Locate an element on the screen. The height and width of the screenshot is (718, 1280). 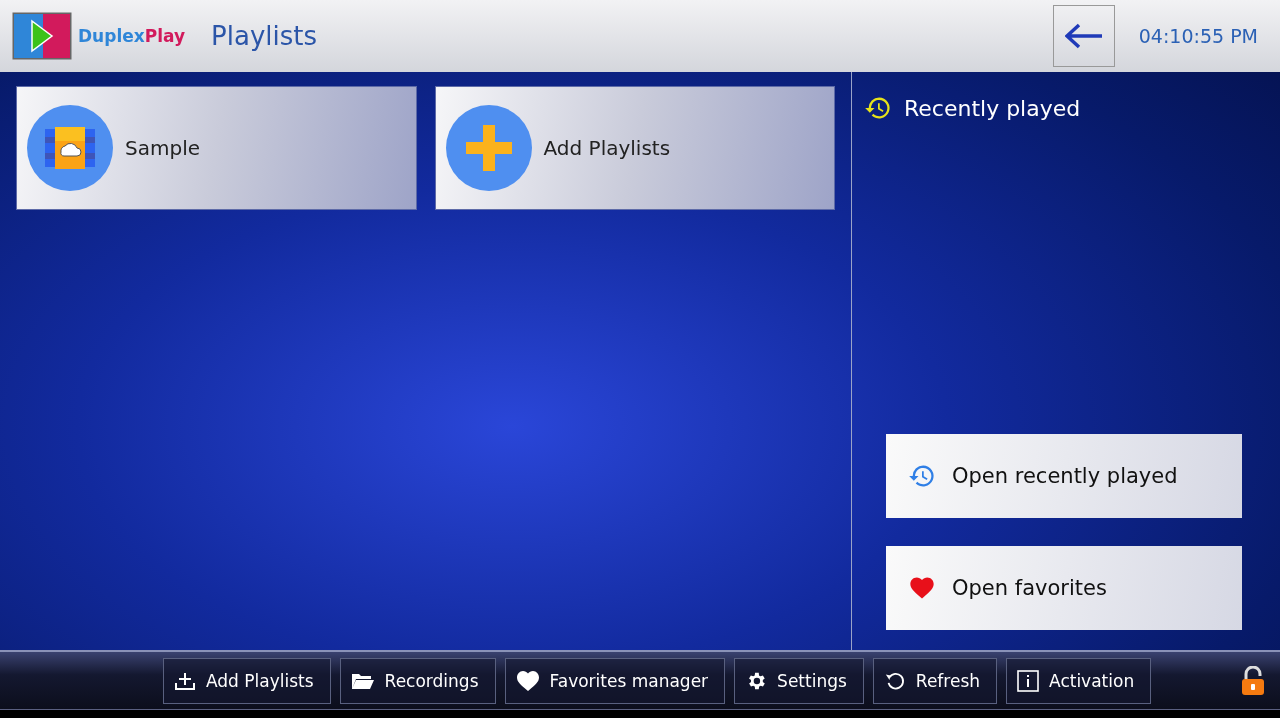
favorites-manager-button: Favorites manager is located at coordinates (615, 680).